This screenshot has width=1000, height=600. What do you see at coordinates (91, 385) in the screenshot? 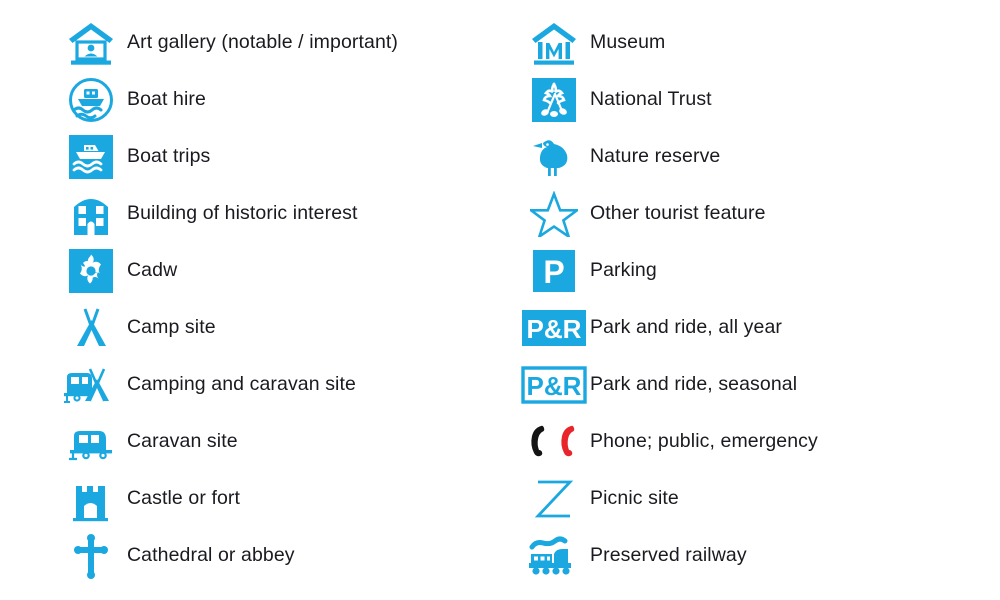
I see `camping-caravan-site-icon` at bounding box center [91, 385].